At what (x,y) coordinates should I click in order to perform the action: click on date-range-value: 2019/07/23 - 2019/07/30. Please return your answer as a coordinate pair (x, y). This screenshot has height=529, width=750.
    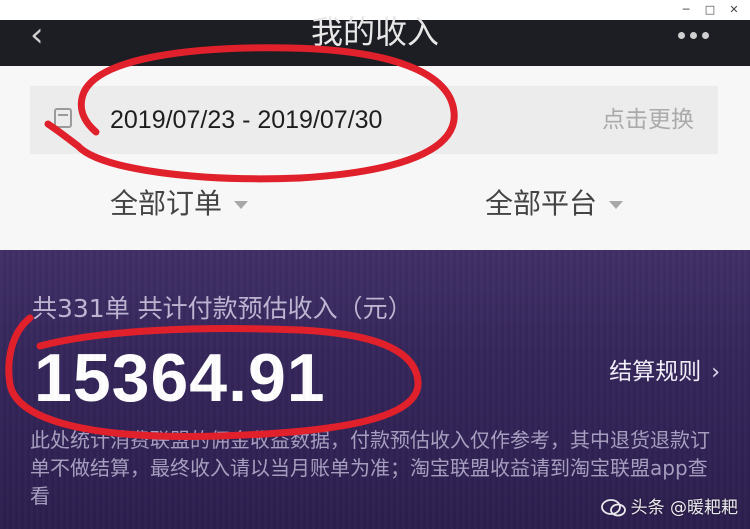
    Looking at the image, I should click on (246, 120).